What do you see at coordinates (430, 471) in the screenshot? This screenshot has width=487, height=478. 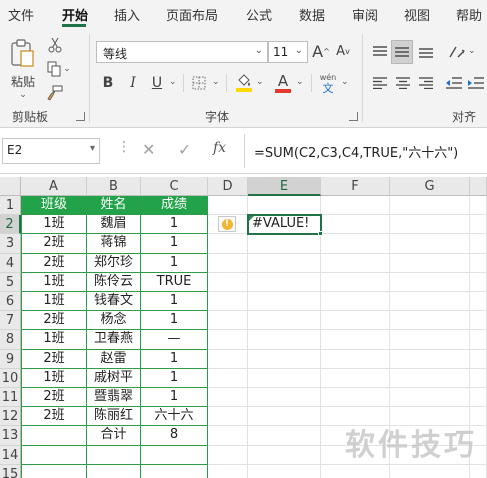 I see `cell-g15` at bounding box center [430, 471].